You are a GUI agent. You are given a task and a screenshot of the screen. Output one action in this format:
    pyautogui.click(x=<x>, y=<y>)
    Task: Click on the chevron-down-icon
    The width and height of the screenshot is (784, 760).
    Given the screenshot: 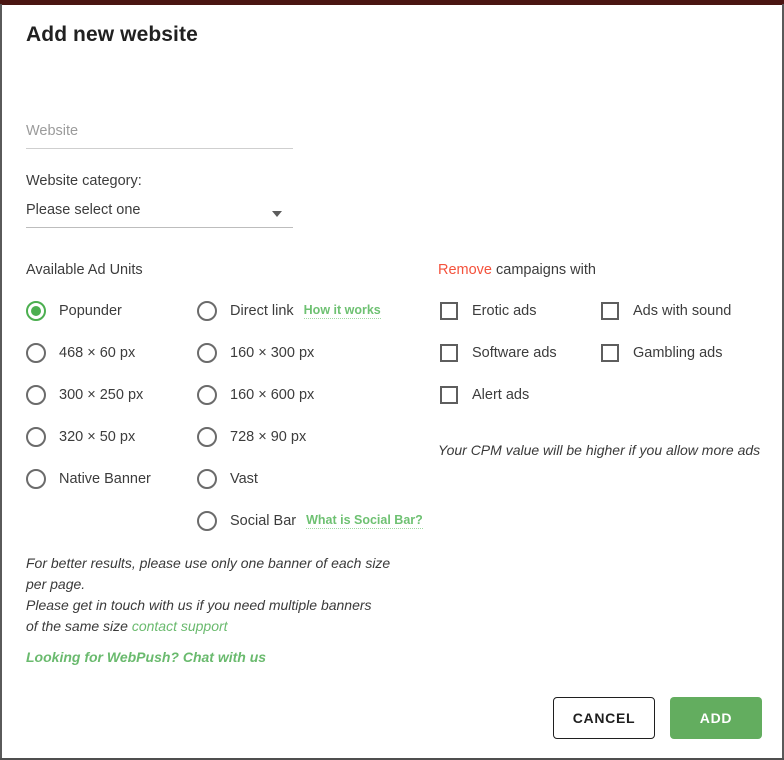 What is the action you would take?
    pyautogui.click(x=277, y=214)
    